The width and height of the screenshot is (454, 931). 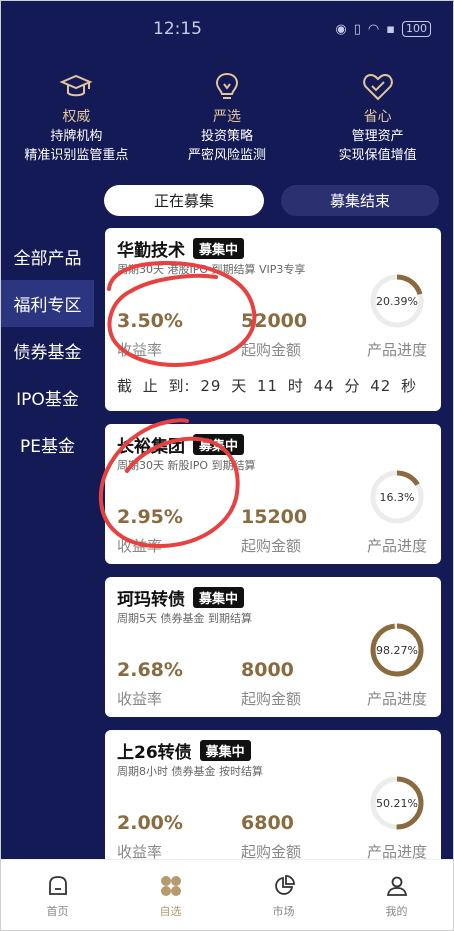 I want to click on feature-title: 权威, so click(x=76, y=117).